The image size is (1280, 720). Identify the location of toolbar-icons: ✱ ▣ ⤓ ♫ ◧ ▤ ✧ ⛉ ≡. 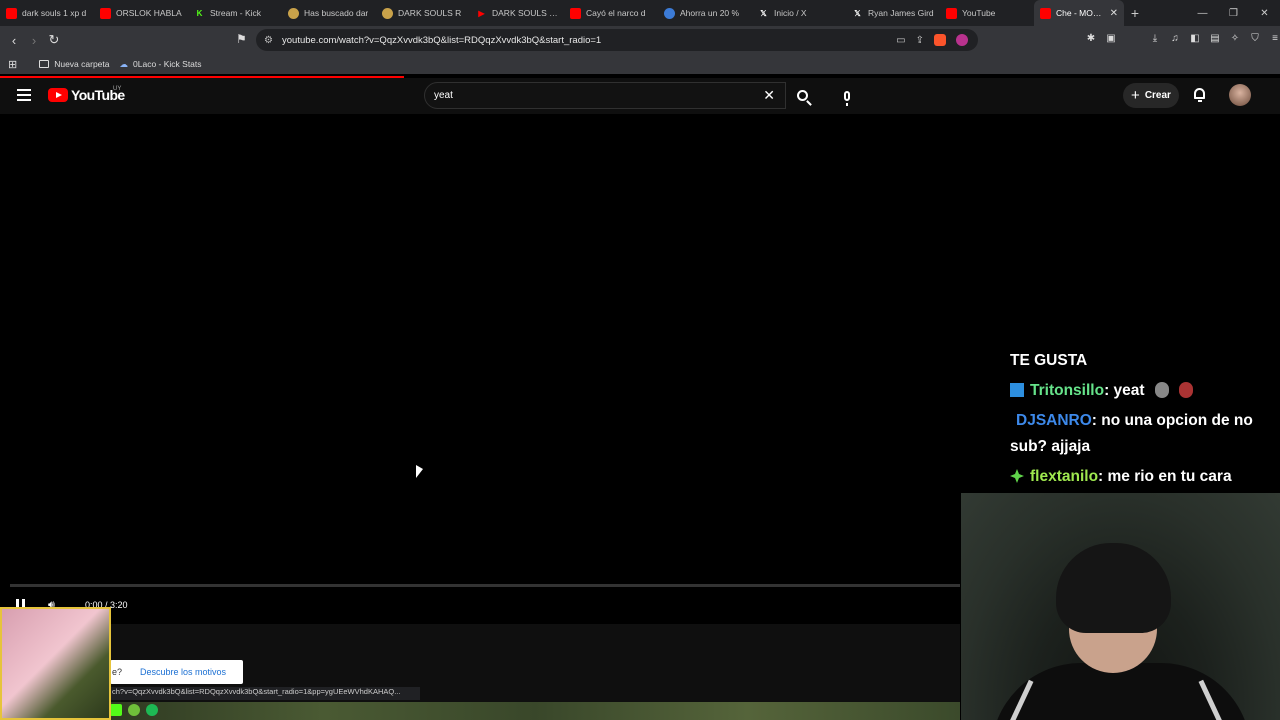
(1183, 38).